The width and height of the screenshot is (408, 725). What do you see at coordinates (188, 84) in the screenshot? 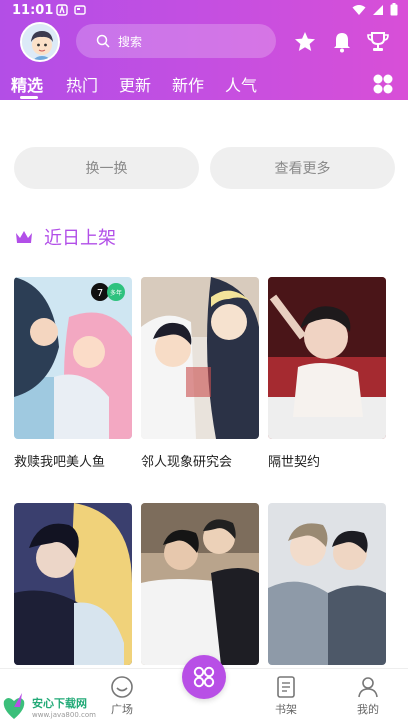
I see `tab-new: 新作` at bounding box center [188, 84].